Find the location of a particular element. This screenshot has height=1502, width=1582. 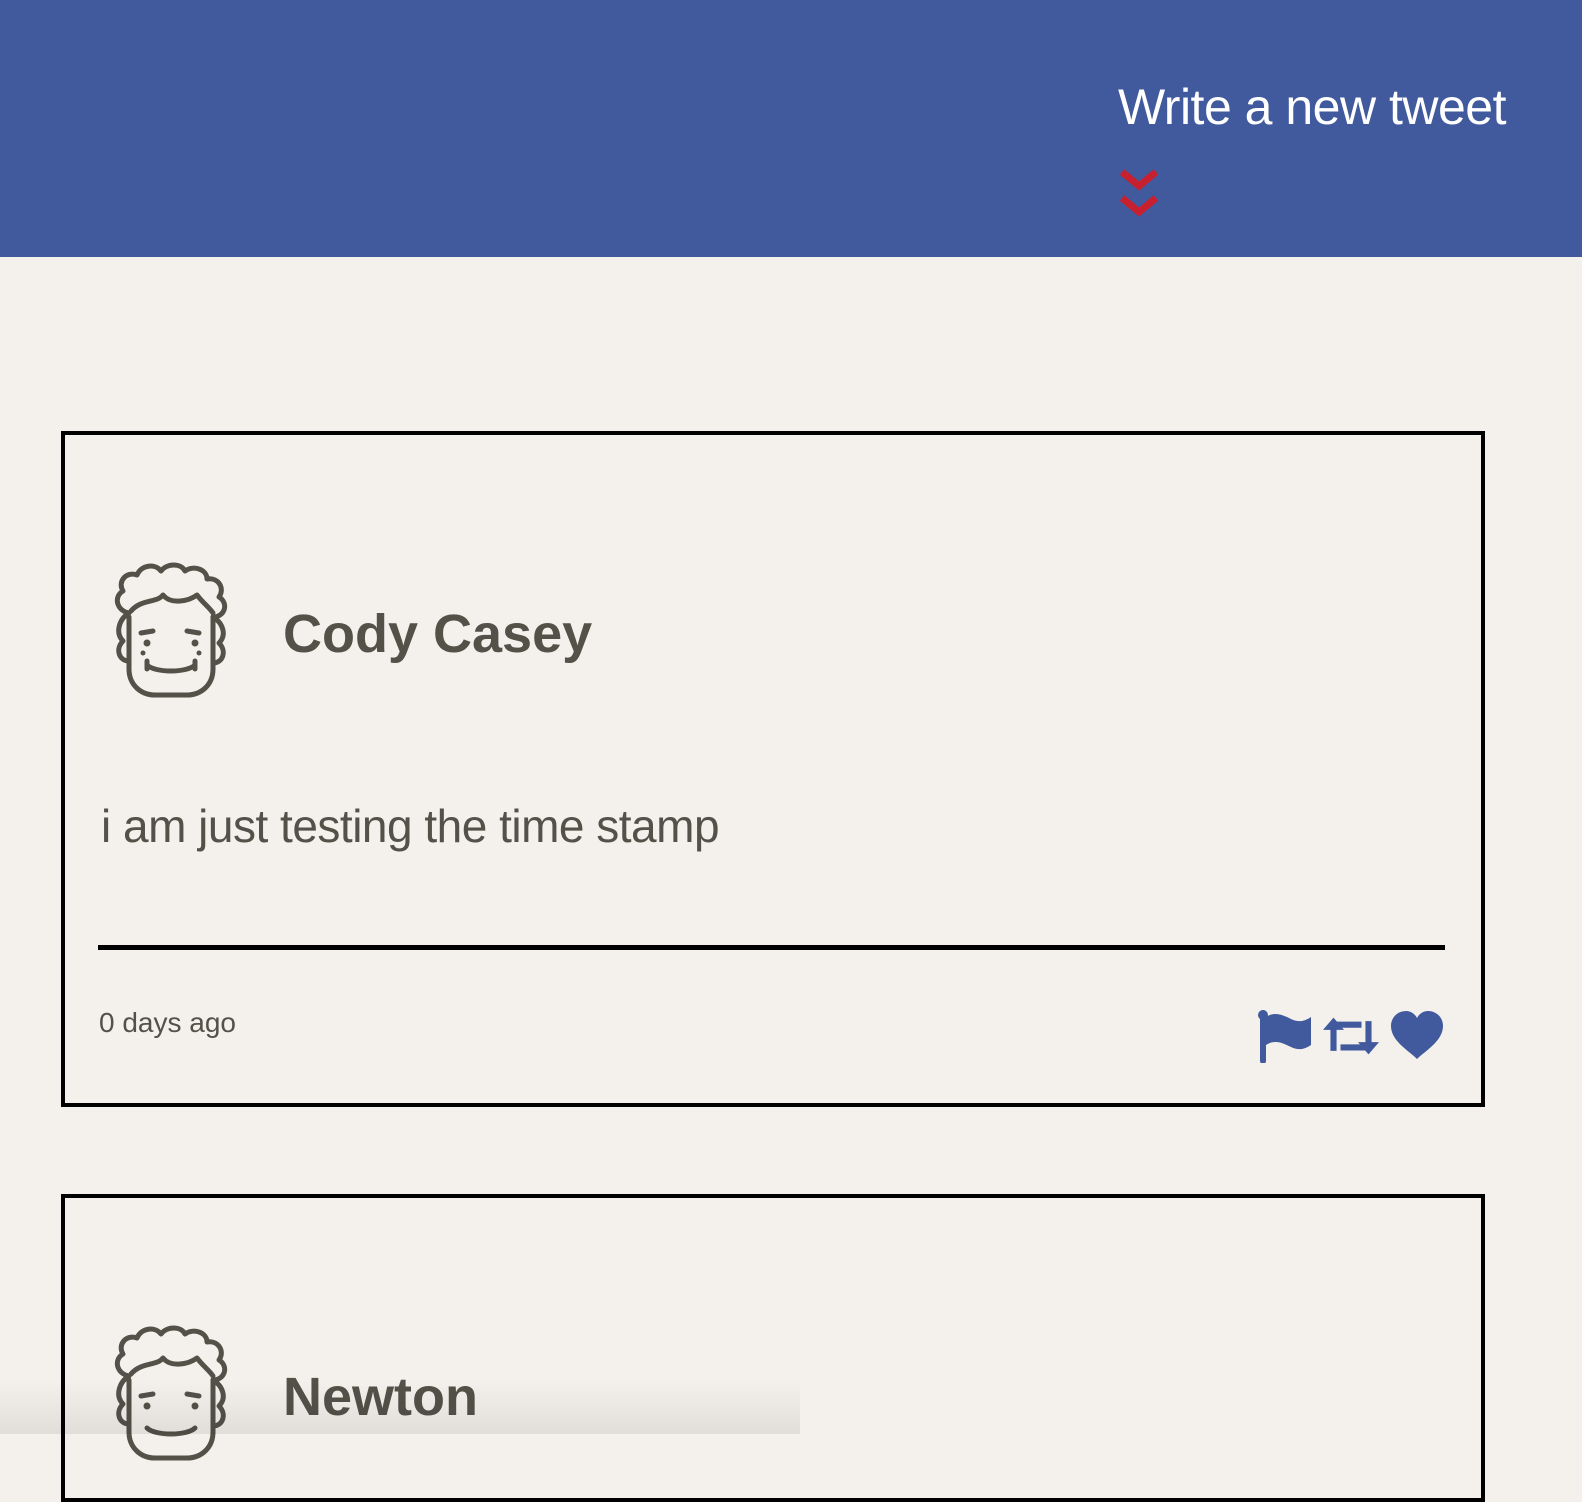

write-tweet-button: Write a new tweet is located at coordinates (1312, 107).